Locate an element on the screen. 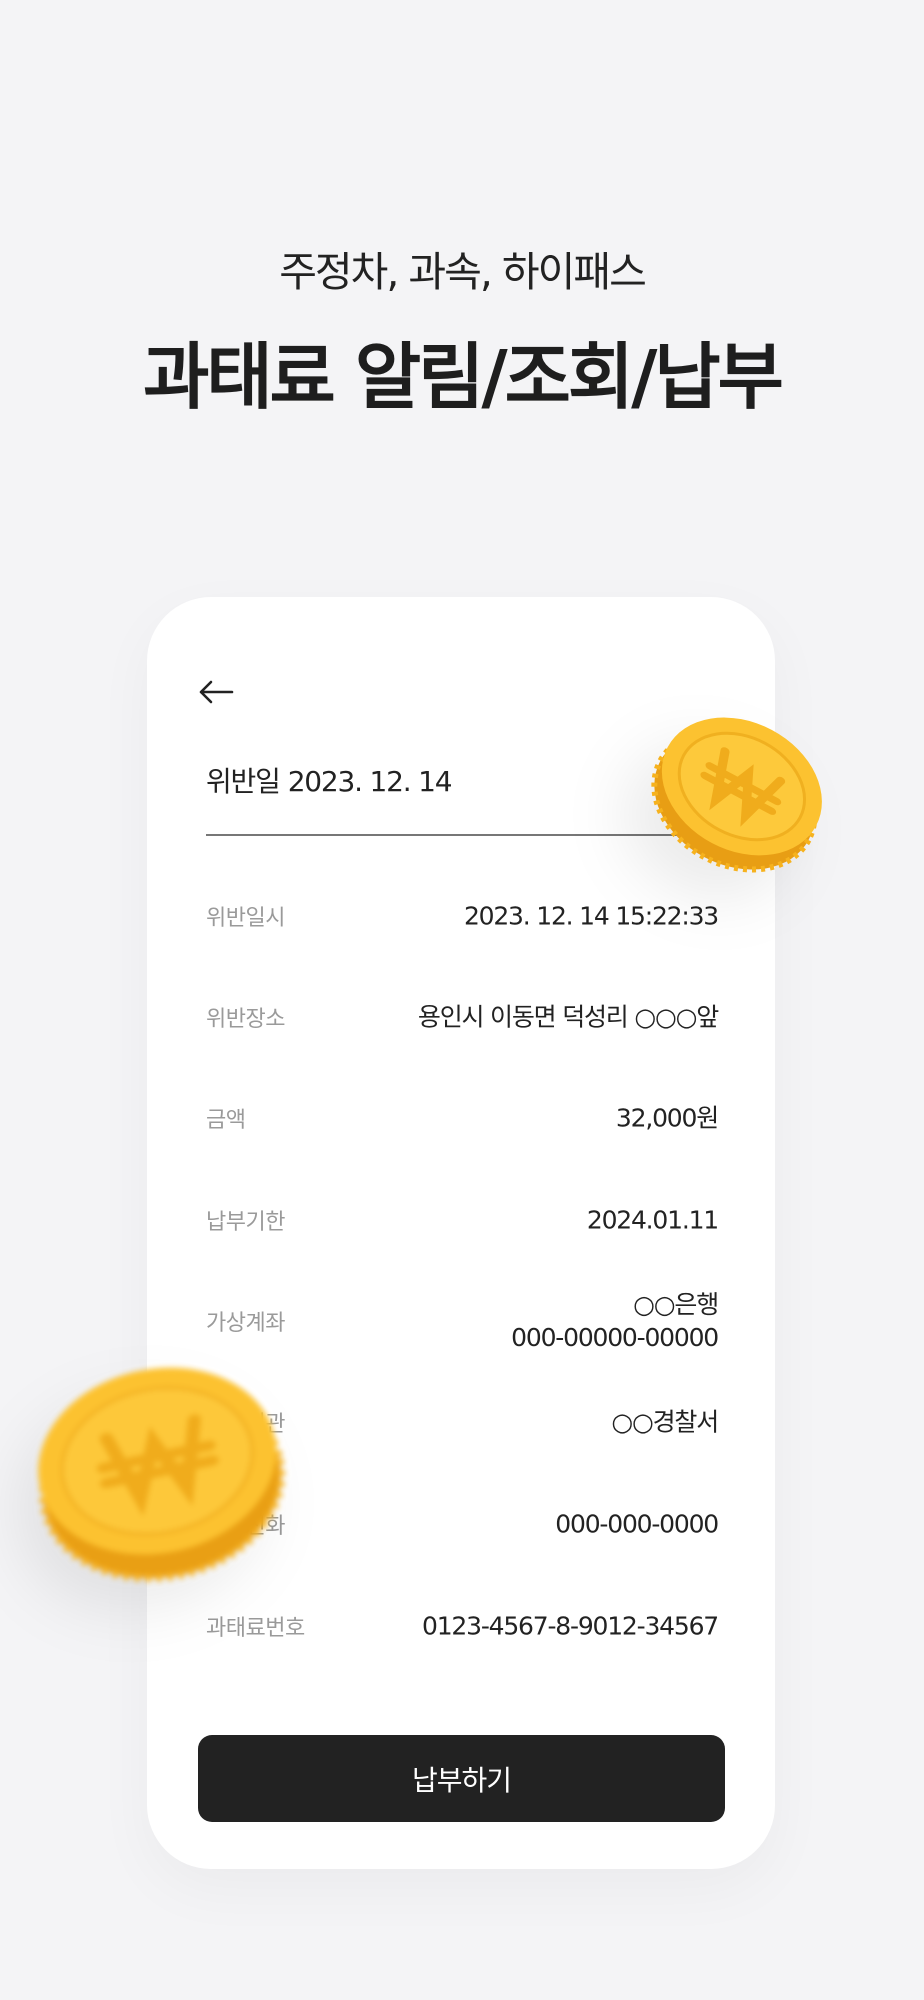 The width and height of the screenshot is (924, 2000). detail-row-amount: 금액 32,000원 is located at coordinates (462, 1118).